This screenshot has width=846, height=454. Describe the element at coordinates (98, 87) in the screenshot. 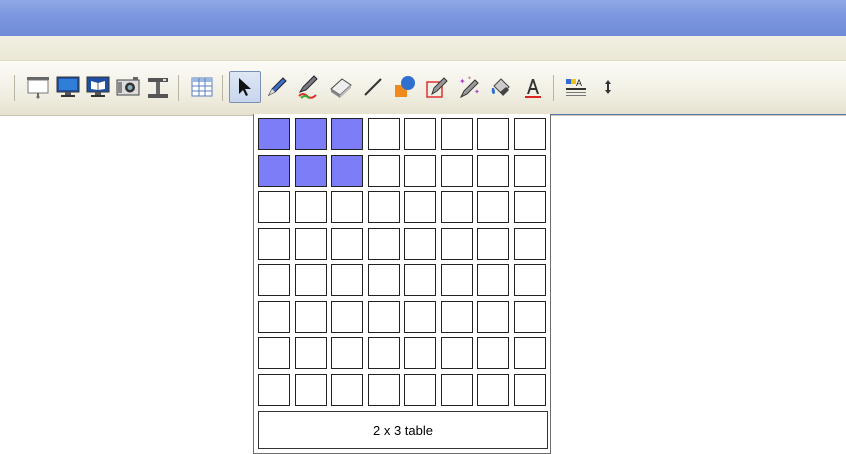

I see `book-display-icon` at that location.